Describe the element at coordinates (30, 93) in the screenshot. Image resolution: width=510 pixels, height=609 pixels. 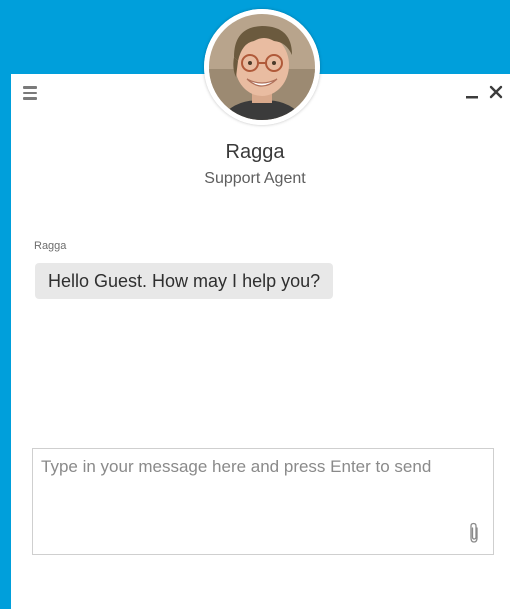
I see `hamburger-menu-icon` at that location.